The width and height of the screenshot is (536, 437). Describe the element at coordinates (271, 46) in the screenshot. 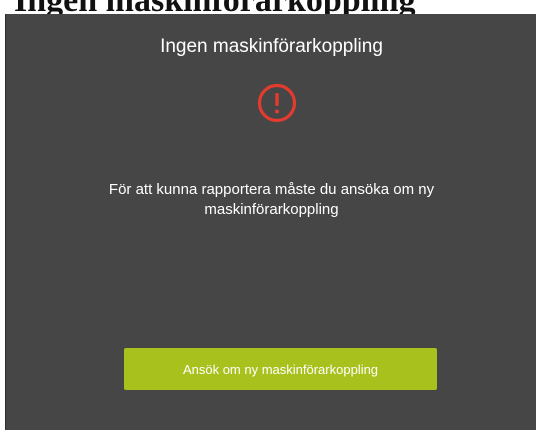

I see `dialog-title: Ingen maskinförarkoppling` at that location.